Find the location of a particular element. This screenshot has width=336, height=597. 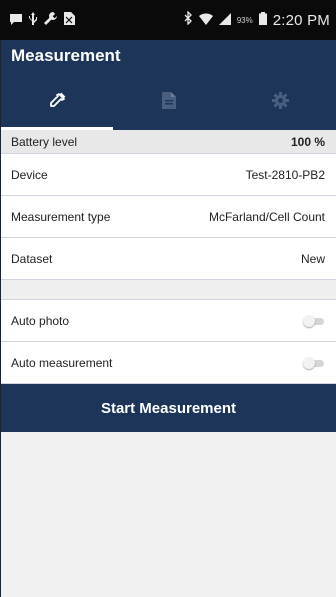

wifi-icon is located at coordinates (205, 20).